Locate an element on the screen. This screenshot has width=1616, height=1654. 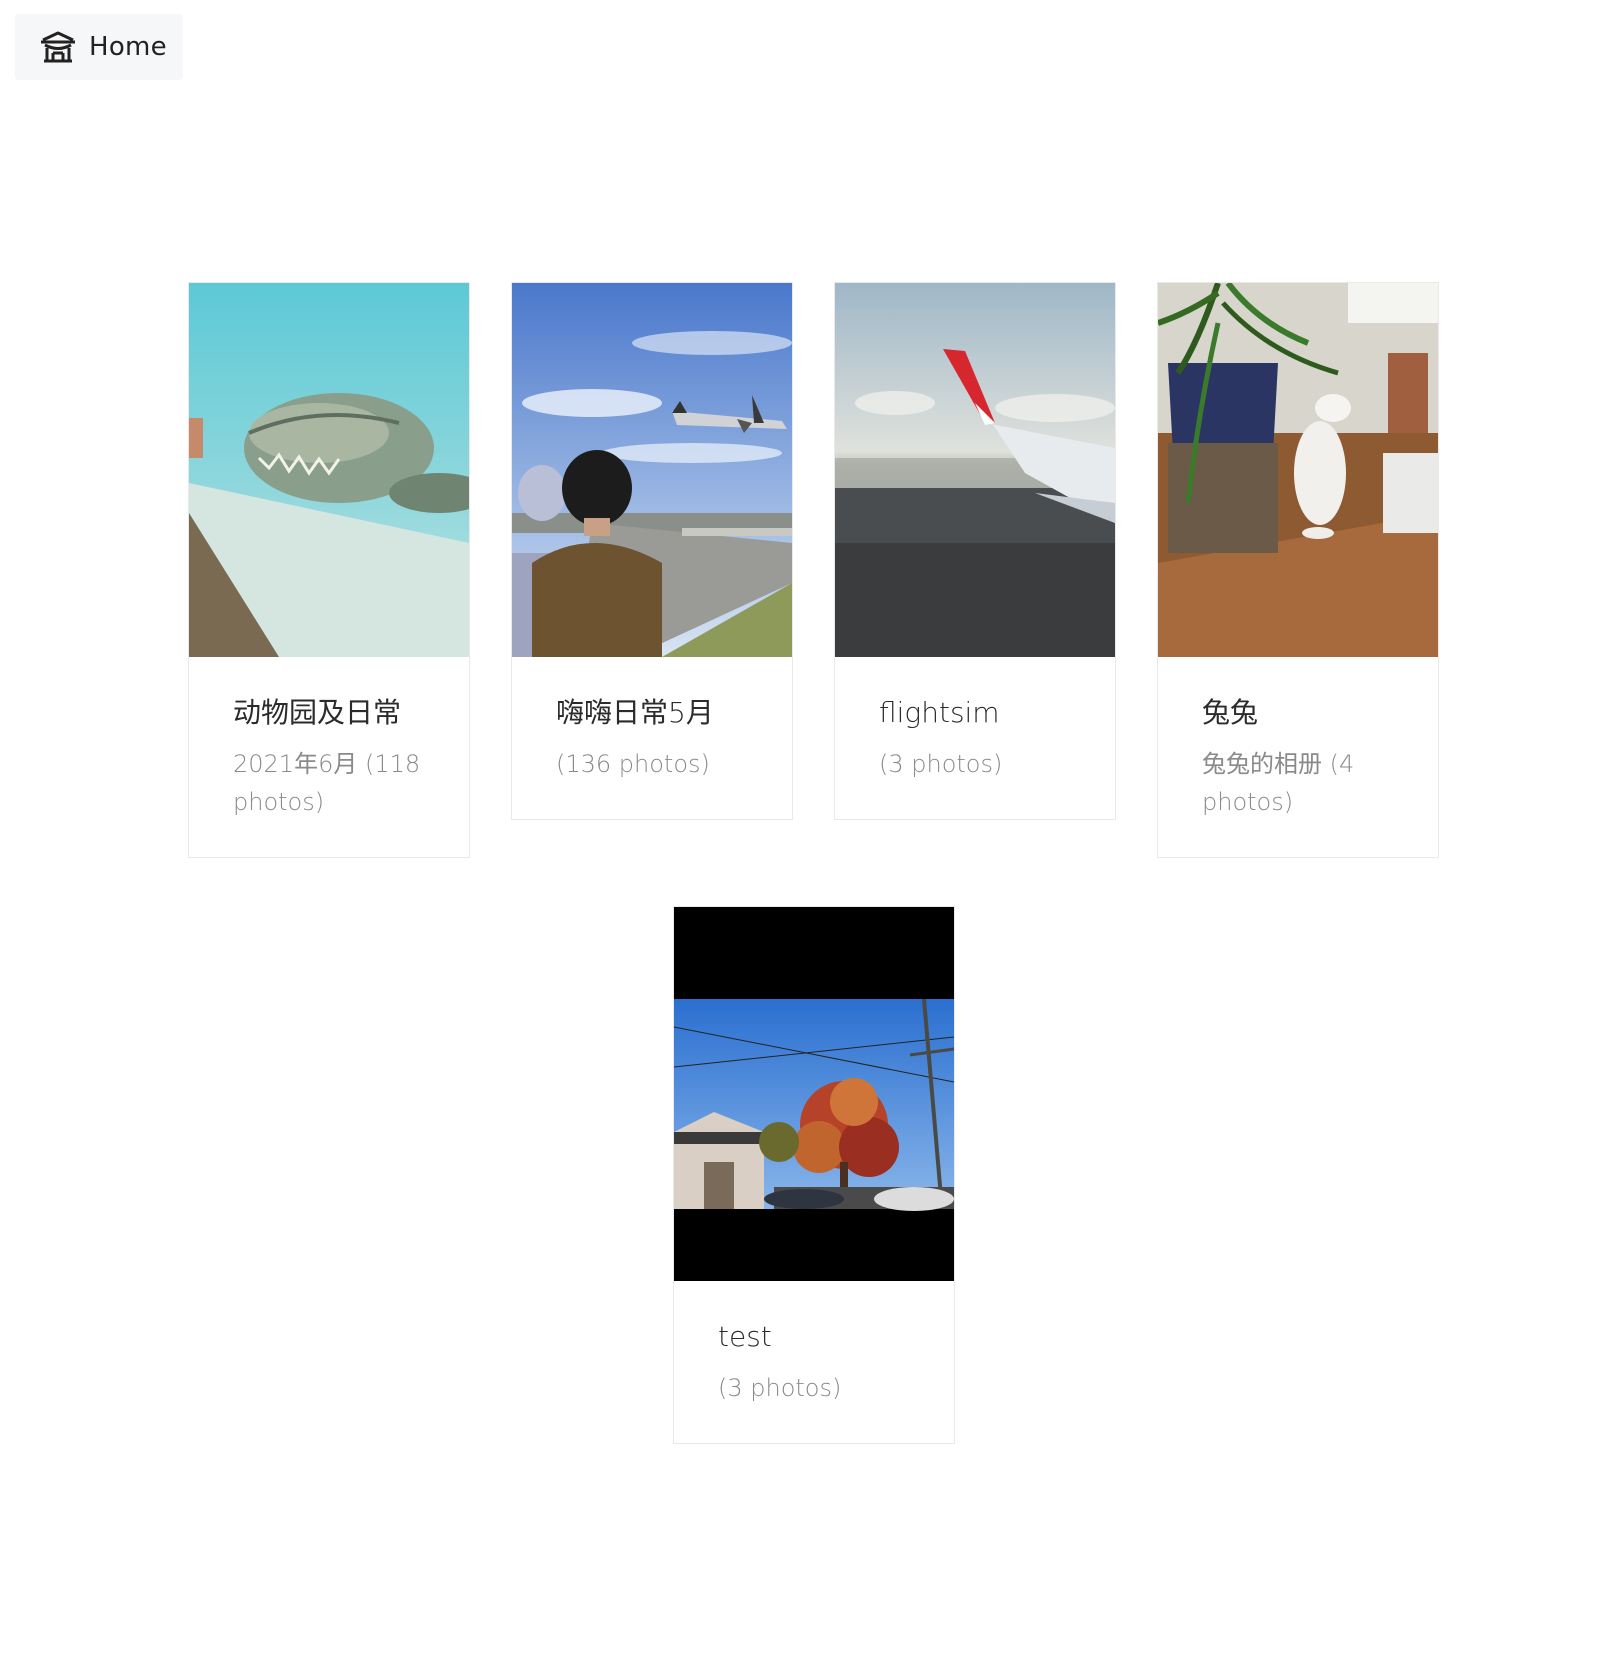
airplane-over-spectators-photo is located at coordinates (652, 470).